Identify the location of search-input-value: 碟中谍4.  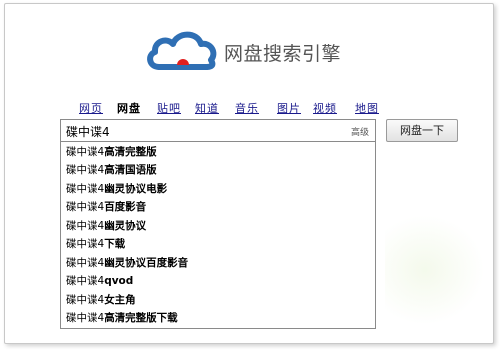
(88, 132).